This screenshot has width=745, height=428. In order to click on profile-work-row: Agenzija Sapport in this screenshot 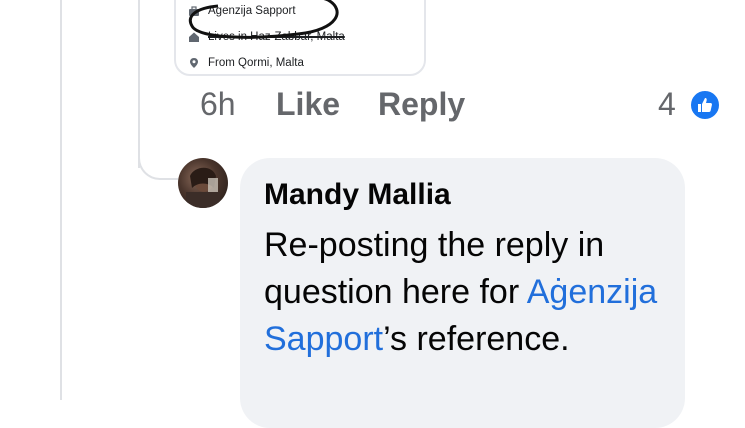, I will do `click(242, 11)`.